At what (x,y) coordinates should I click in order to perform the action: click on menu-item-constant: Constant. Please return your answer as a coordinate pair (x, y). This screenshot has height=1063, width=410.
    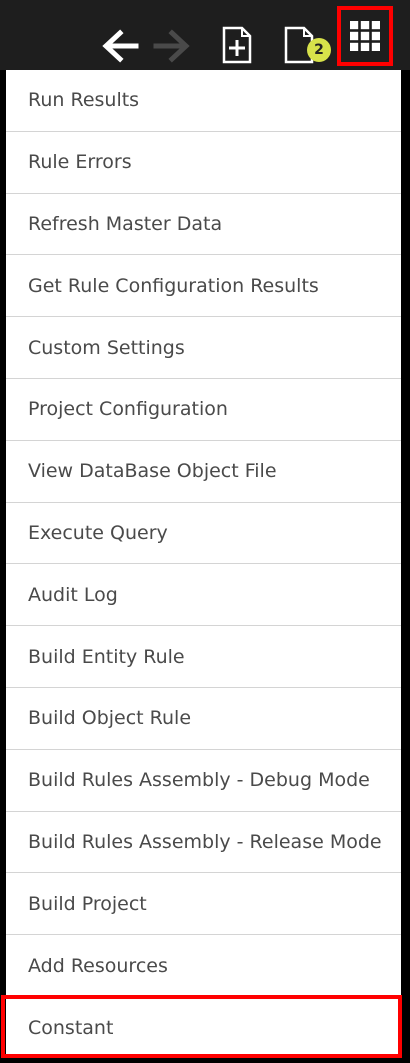
    Looking at the image, I should click on (203, 1028).